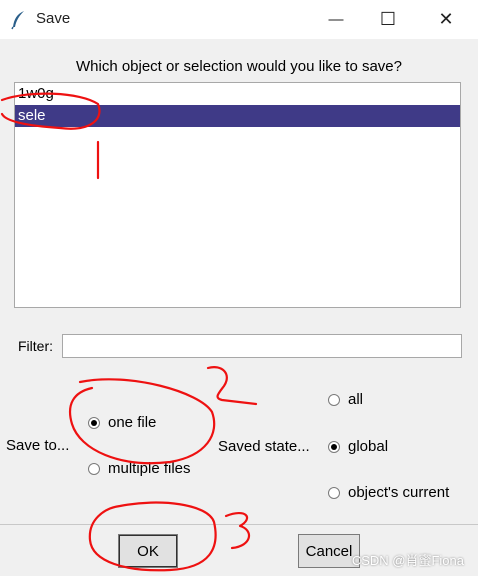 This screenshot has width=478, height=576. I want to click on radio-label: one file, so click(132, 422).